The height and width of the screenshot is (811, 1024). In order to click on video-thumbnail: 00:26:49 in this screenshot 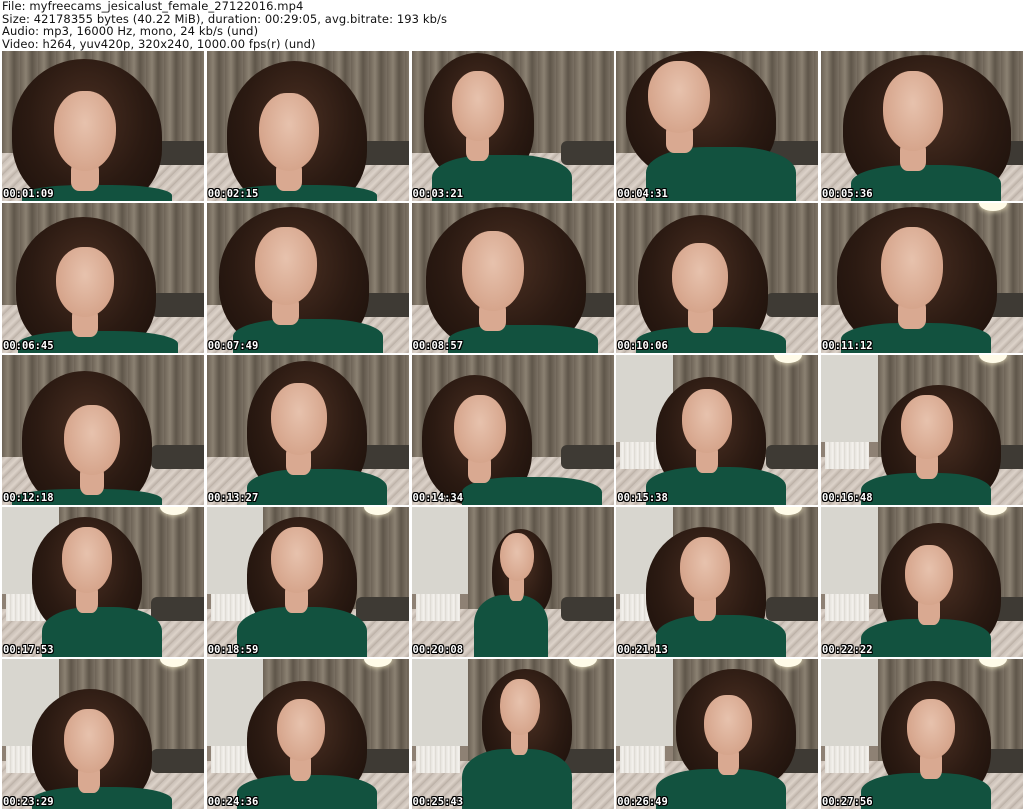, I will do `click(717, 734)`.